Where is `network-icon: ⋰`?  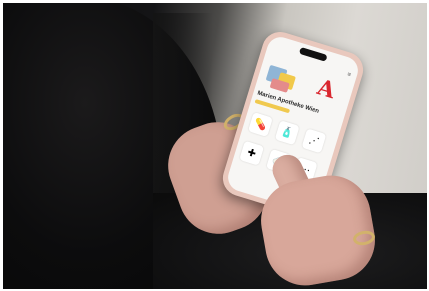
network-icon: ⋰ is located at coordinates (314, 141).